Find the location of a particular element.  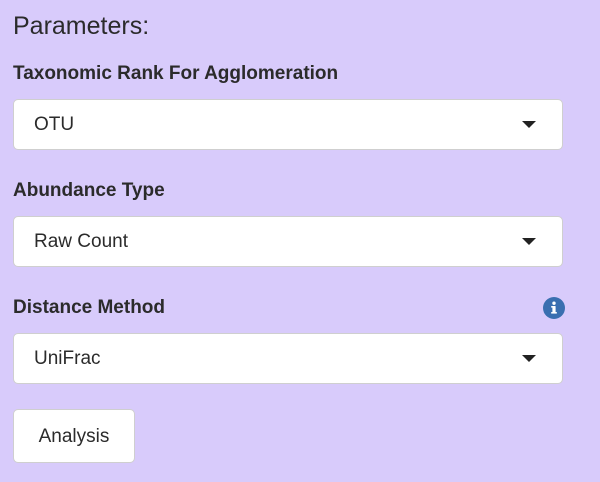

abundance-type-label: Abundance Type is located at coordinates (89, 190).